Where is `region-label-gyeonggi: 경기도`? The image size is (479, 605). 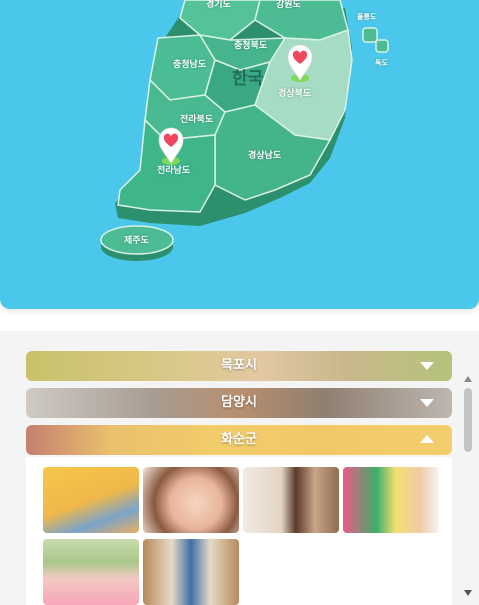
region-label-gyeonggi: 경기도 is located at coordinates (218, 5).